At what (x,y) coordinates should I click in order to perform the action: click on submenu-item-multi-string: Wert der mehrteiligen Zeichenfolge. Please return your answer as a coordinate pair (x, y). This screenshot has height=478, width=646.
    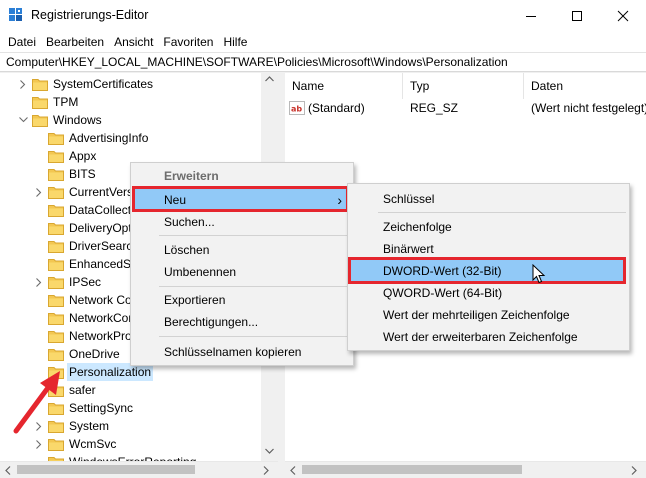
    Looking at the image, I should click on (488, 315).